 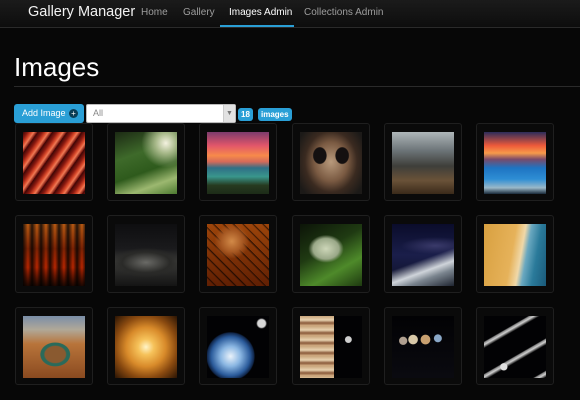 I want to click on image-desert-coast, so click(x=515, y=255).